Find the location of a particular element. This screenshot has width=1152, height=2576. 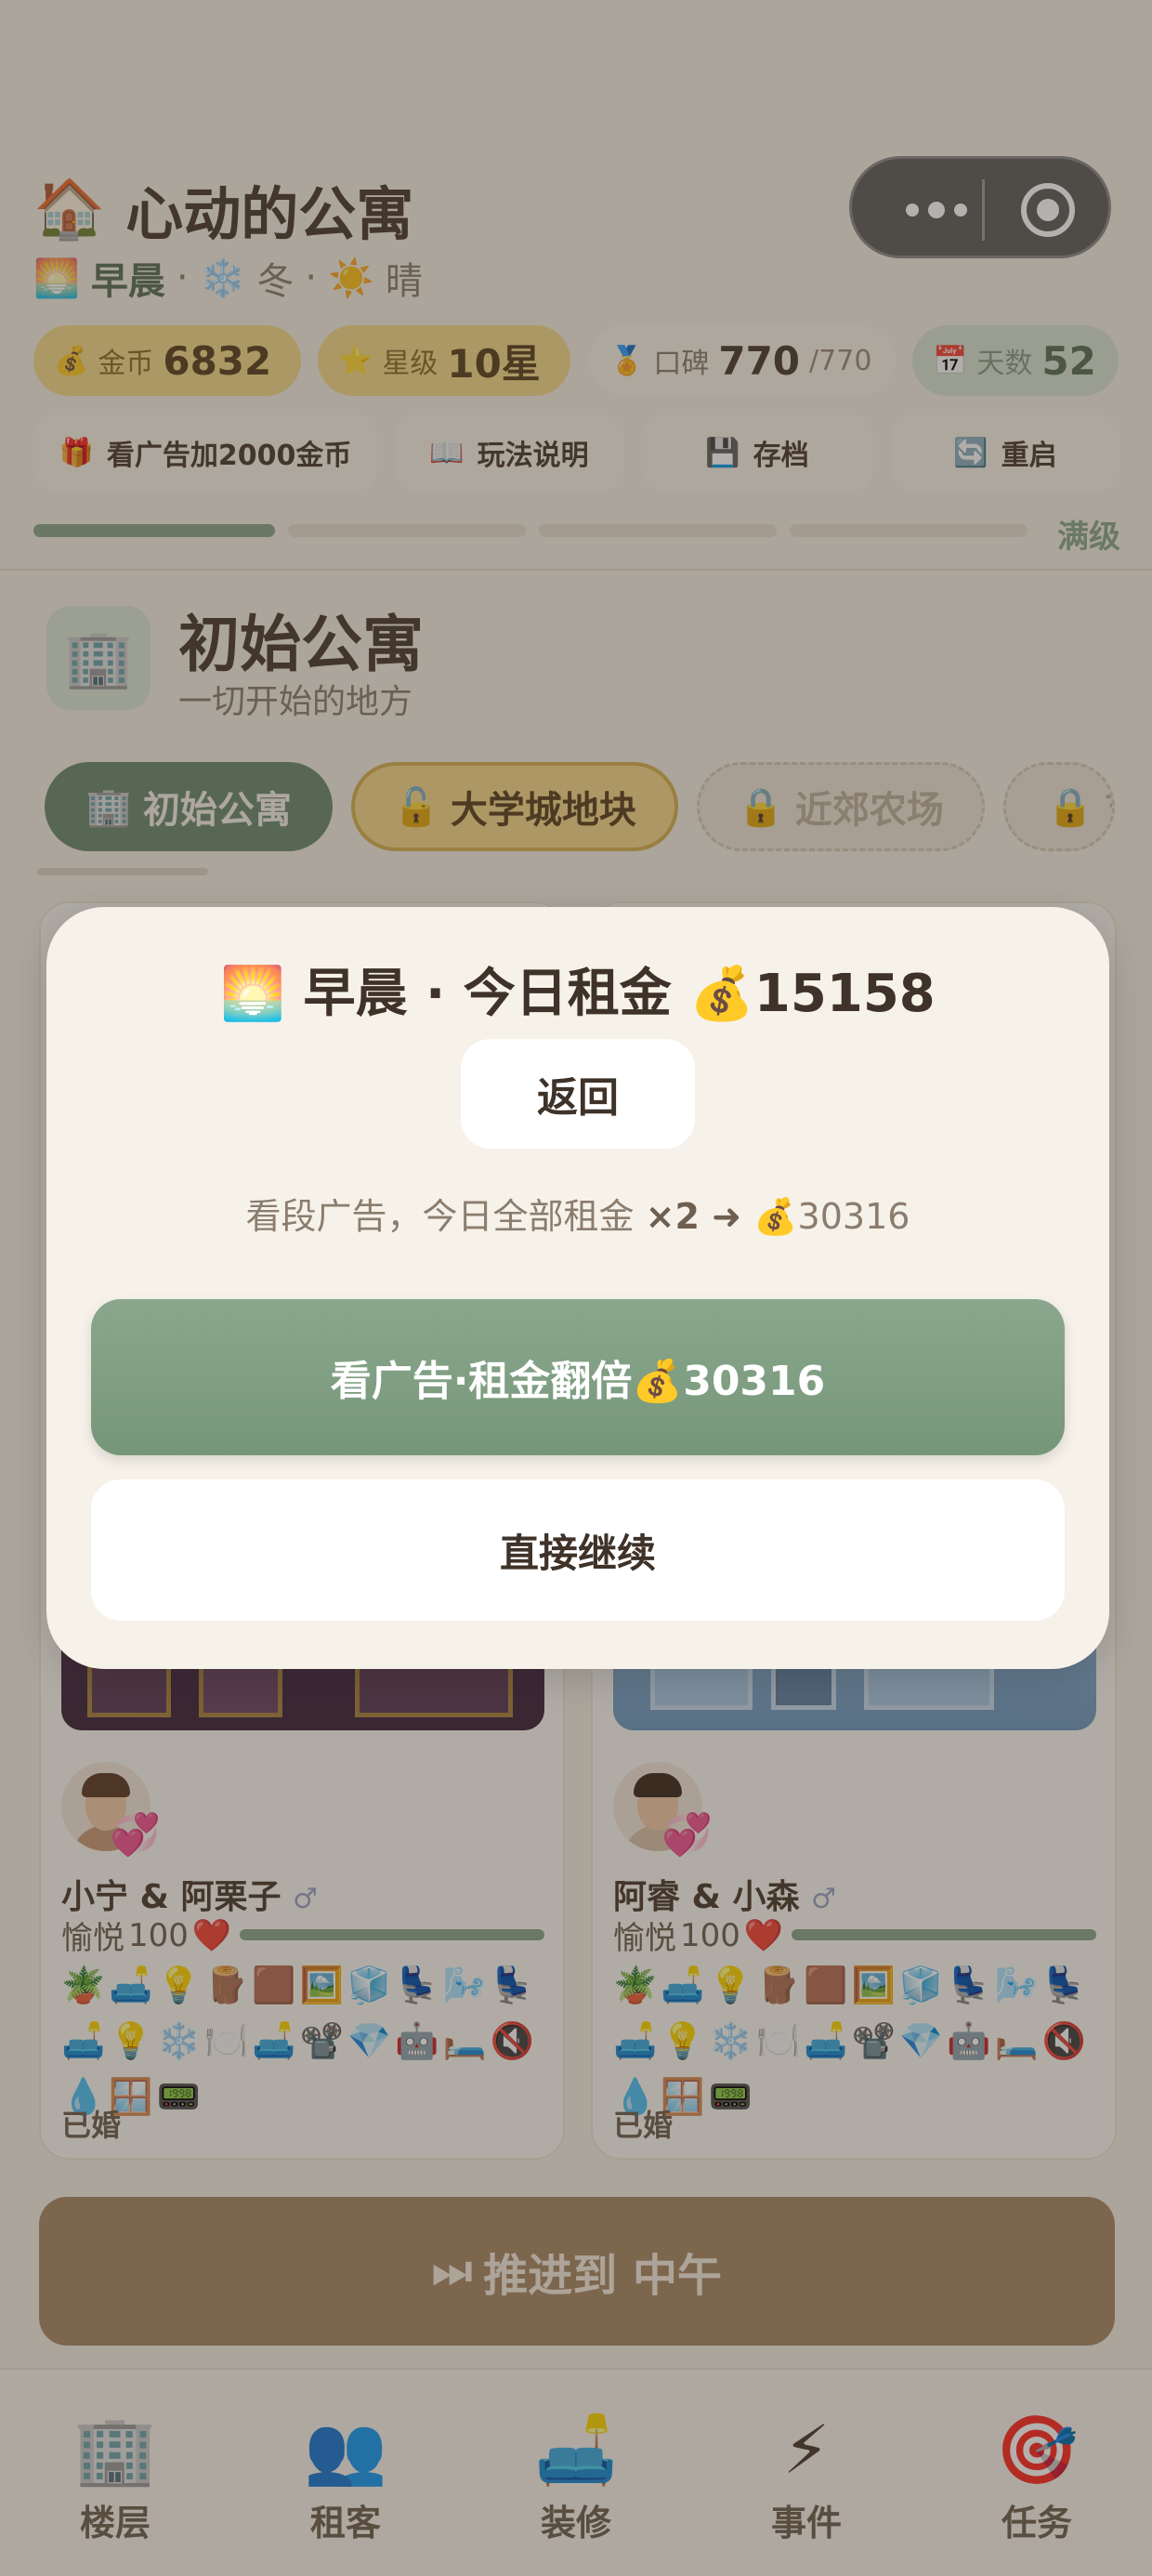

ad-hint-value: 💰30316 is located at coordinates (831, 1216).